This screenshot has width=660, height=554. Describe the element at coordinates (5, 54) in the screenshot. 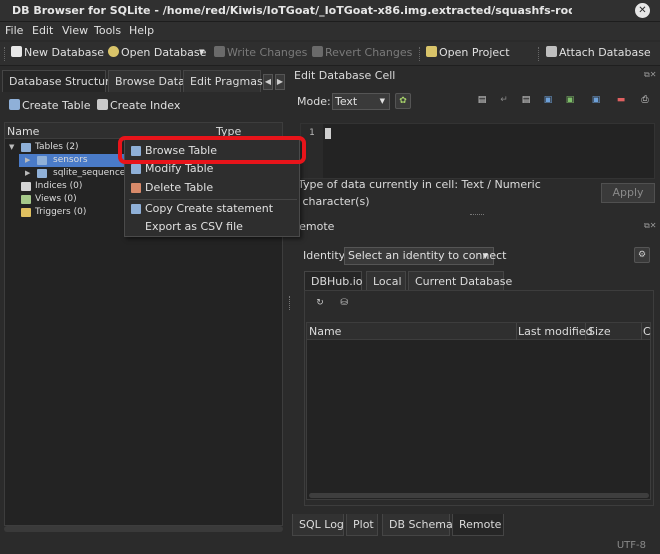

I see `toolbar-grip` at that location.